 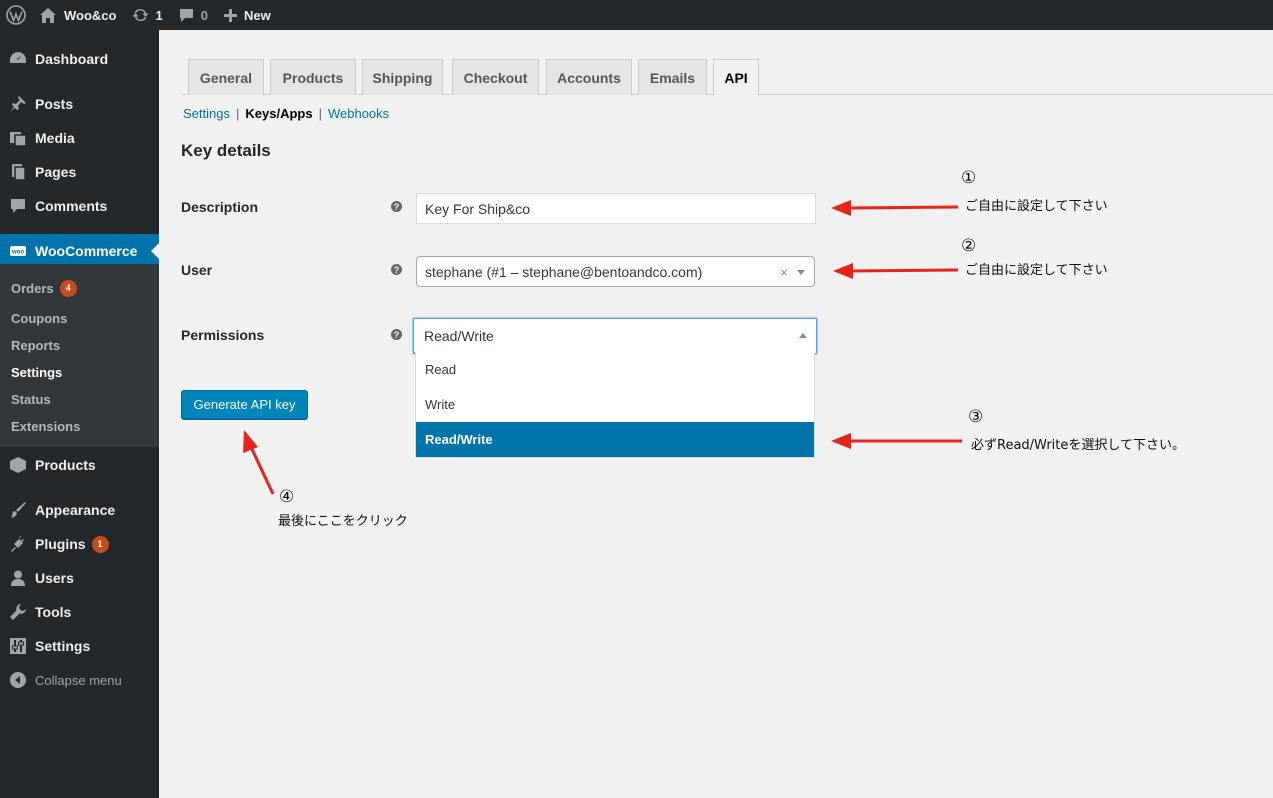 What do you see at coordinates (969, 246) in the screenshot?
I see `annotation-number-2: ②` at bounding box center [969, 246].